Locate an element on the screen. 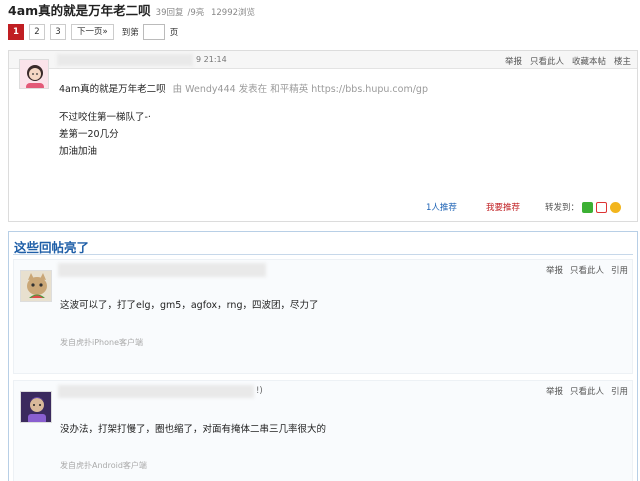  reply-count: 39回复 is located at coordinates (169, 13).